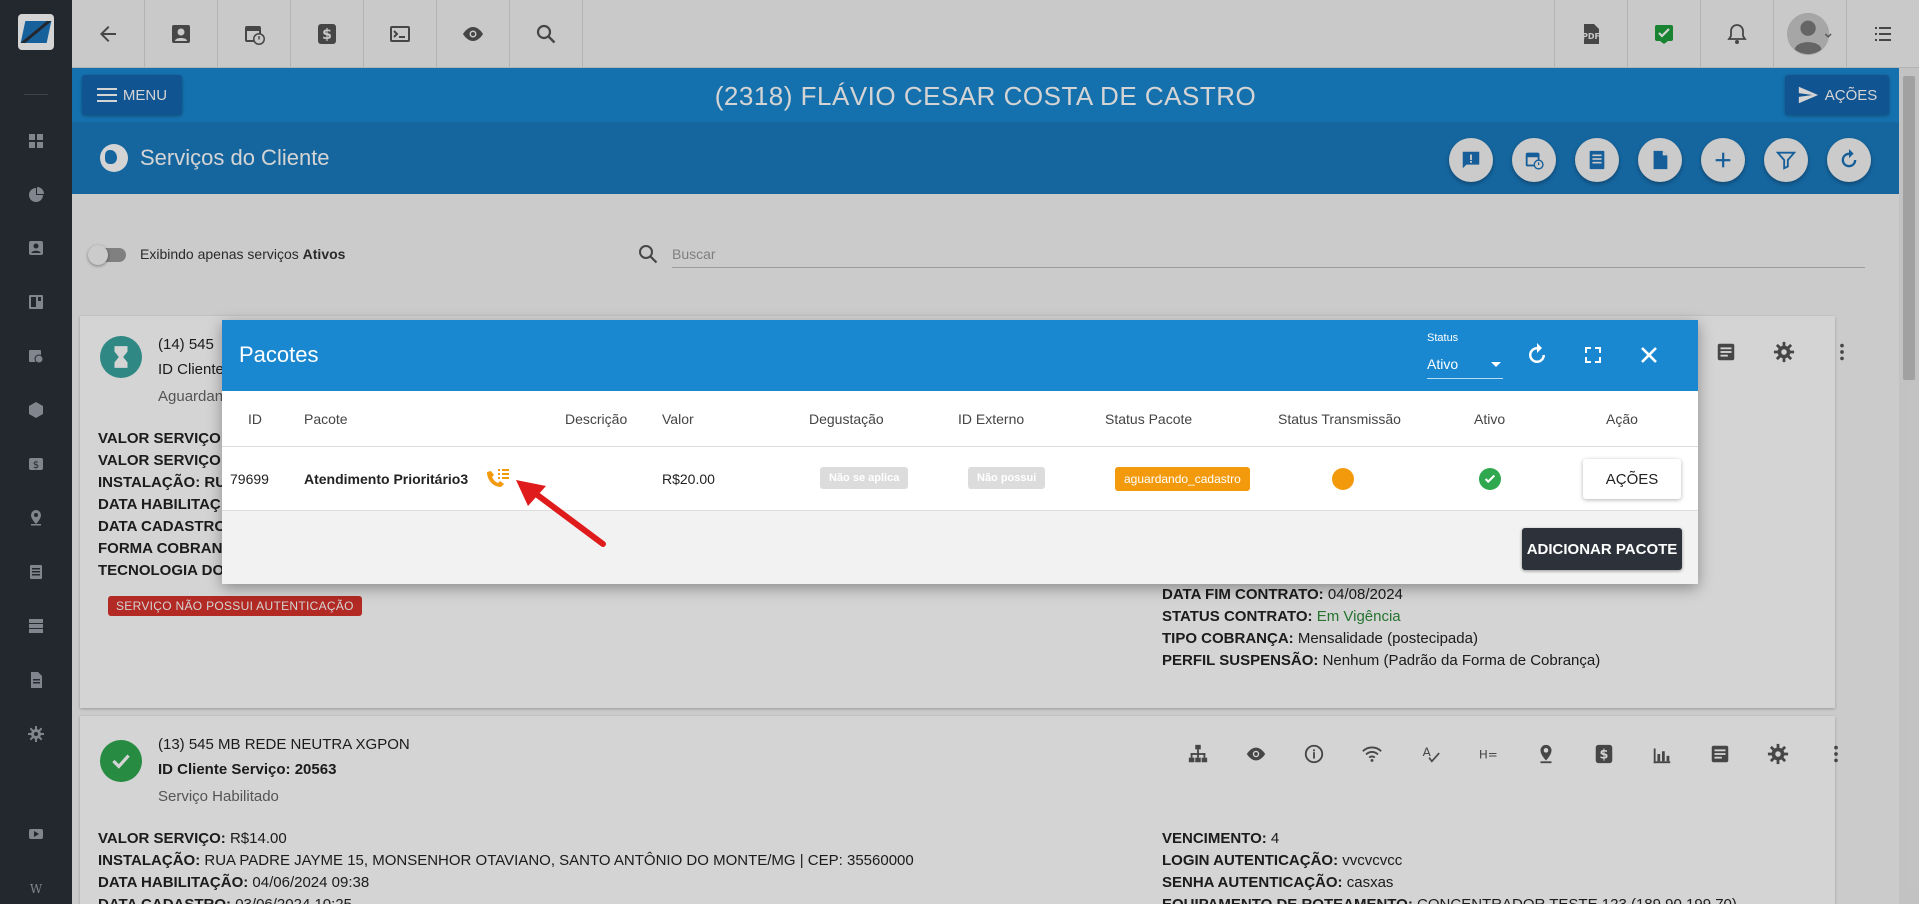 The image size is (1919, 904). What do you see at coordinates (326, 419) in the screenshot?
I see `column-header: Pacote` at bounding box center [326, 419].